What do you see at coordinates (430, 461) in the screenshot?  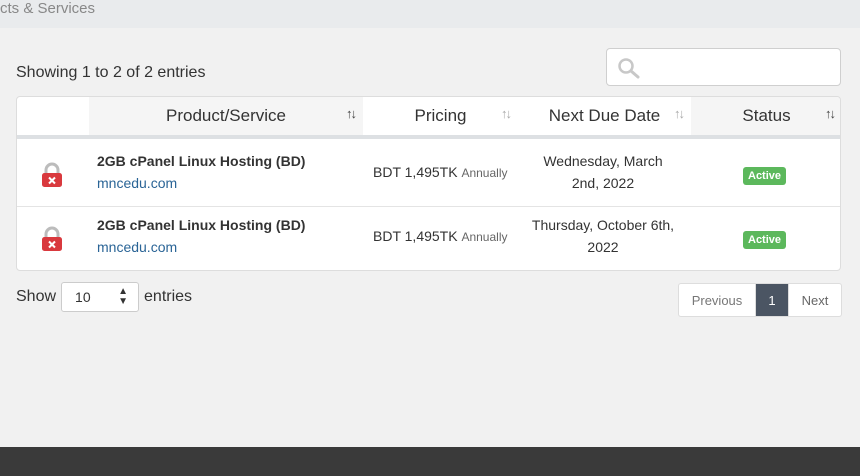 I see `page-footer` at bounding box center [430, 461].